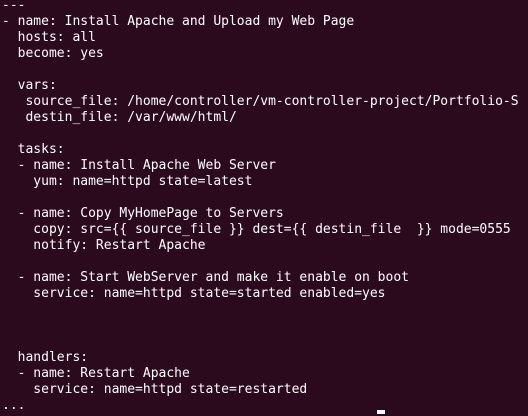 The height and width of the screenshot is (416, 528). What do you see at coordinates (53, 53) in the screenshot?
I see `code-line: become: yes` at bounding box center [53, 53].